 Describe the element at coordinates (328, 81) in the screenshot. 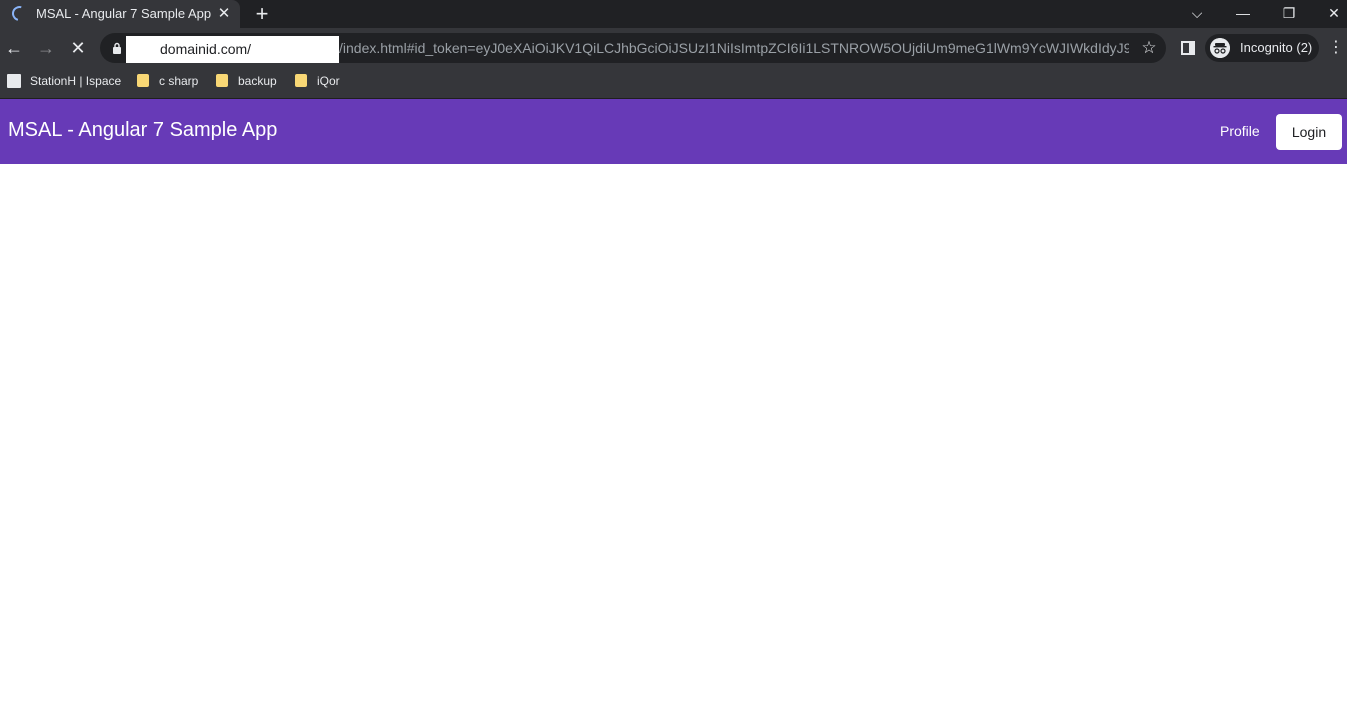

I see `bookmark-label: iQor` at that location.